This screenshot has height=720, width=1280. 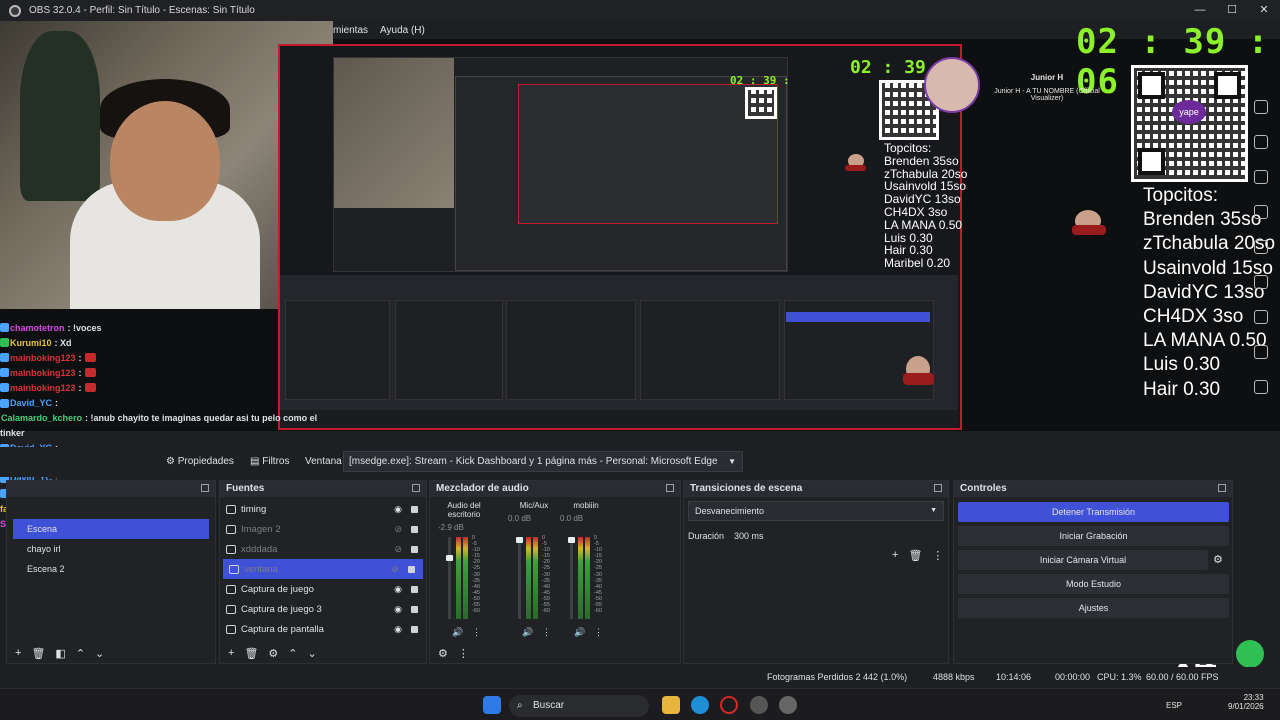 What do you see at coordinates (1264, 10) in the screenshot?
I see `close-button: ✕` at bounding box center [1264, 10].